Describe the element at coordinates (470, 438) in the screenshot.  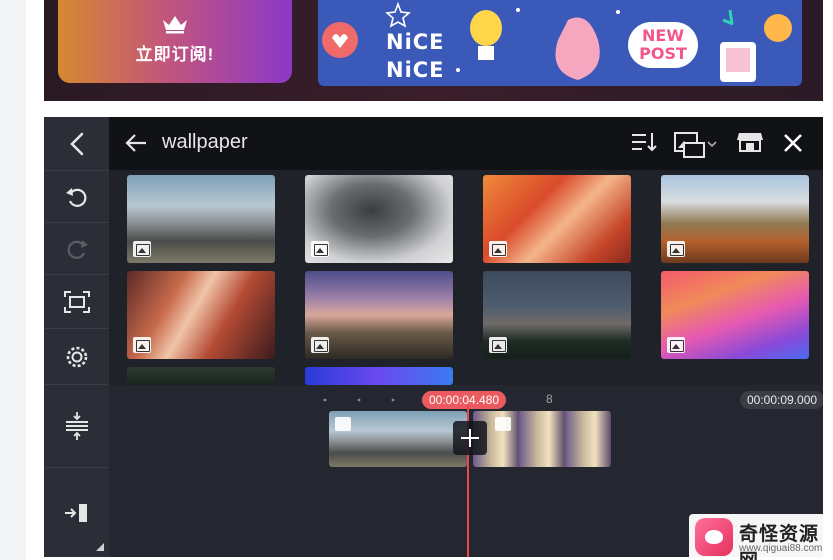
I see `split-clip-button` at that location.